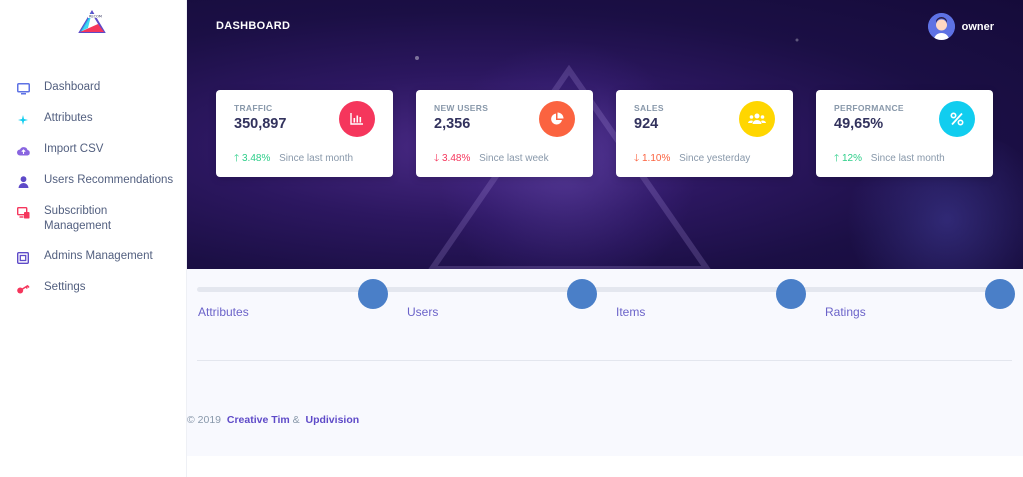 This screenshot has width=1023, height=477. I want to click on step-marker-users, so click(582, 294).